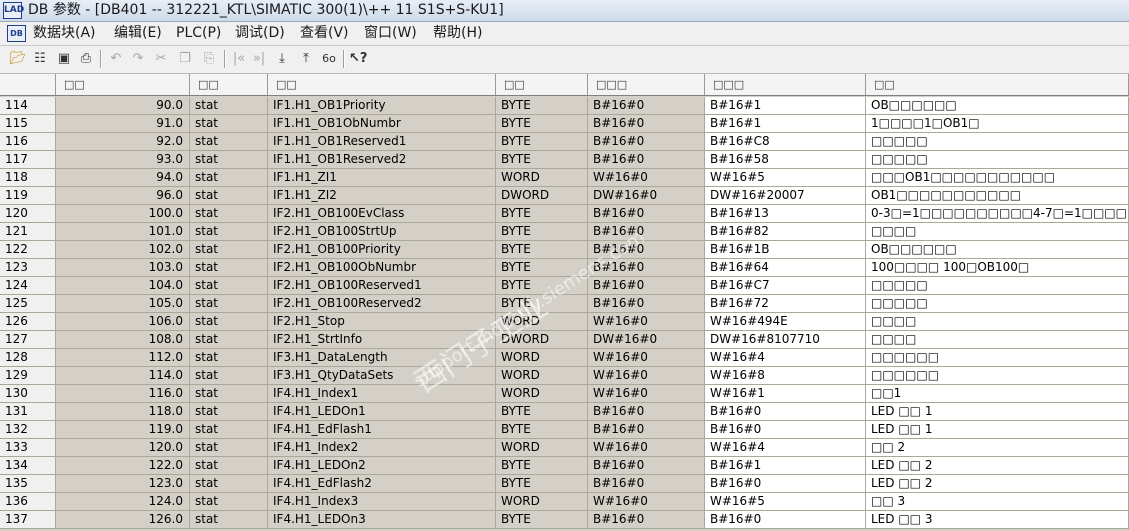 This screenshot has height=531, width=1129. Describe the element at coordinates (382, 84) in the screenshot. I see `header-cell-name: □□` at that location.